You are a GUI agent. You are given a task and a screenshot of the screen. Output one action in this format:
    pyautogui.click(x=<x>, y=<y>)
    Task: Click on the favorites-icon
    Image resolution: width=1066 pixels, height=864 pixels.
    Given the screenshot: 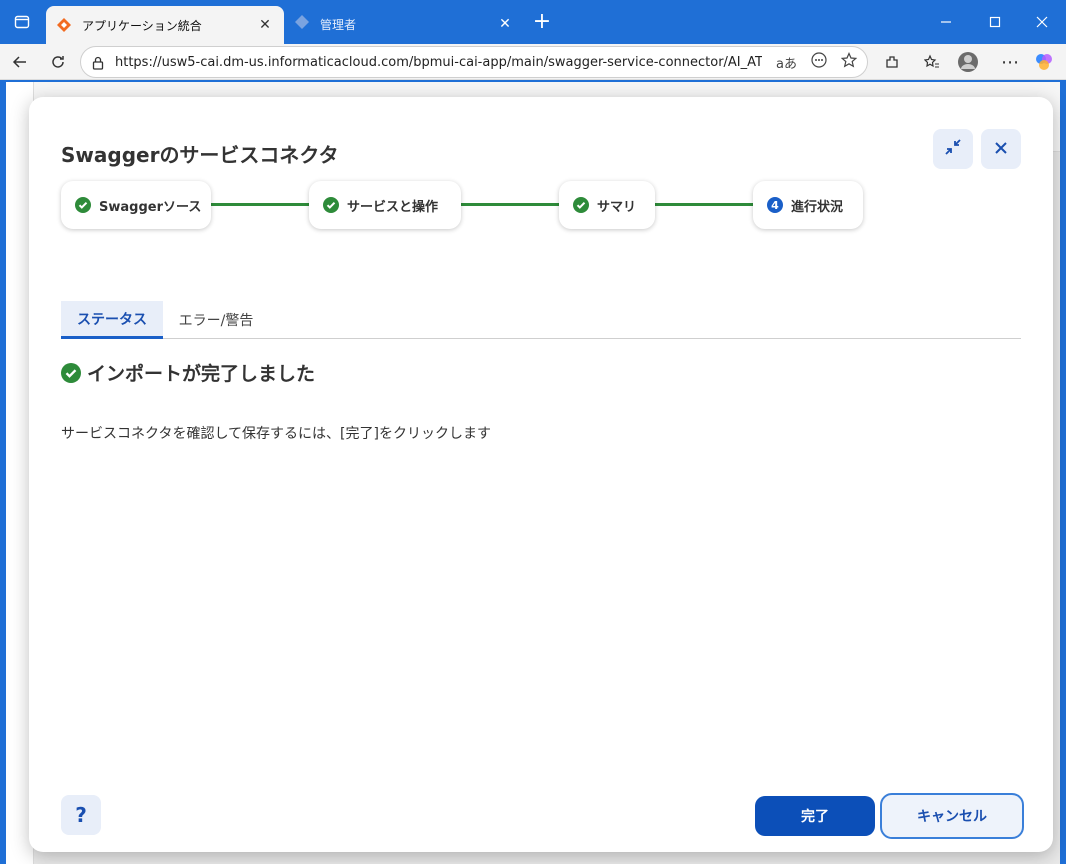 What is the action you would take?
    pyautogui.click(x=932, y=62)
    